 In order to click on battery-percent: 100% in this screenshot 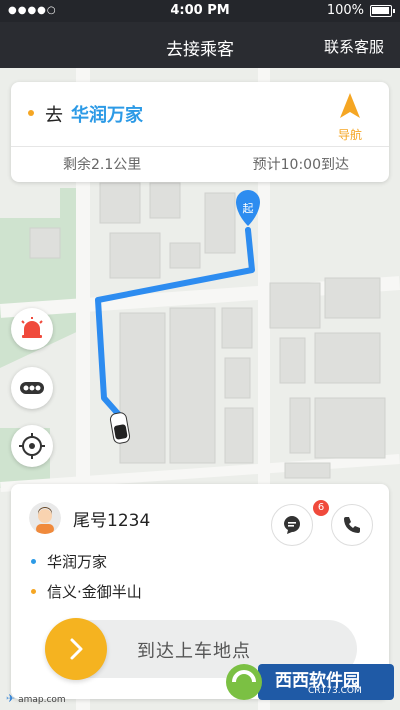, I will do `click(345, 10)`.